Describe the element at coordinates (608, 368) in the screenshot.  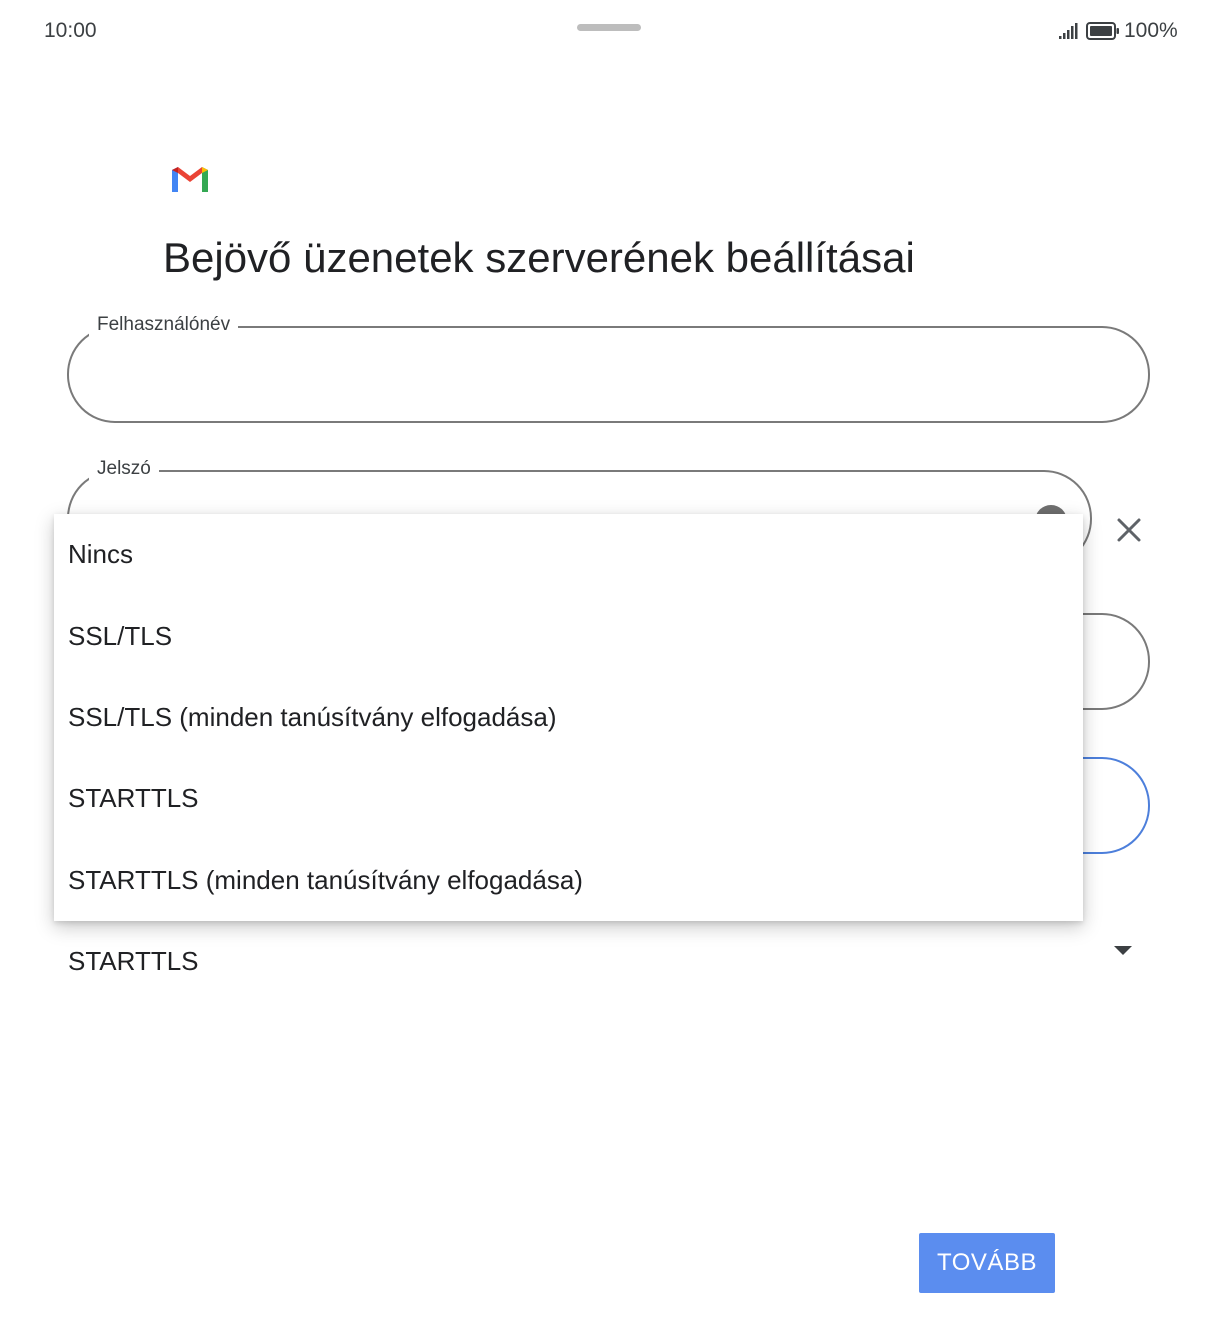
I see `username-field: Felhasználónév` at that location.